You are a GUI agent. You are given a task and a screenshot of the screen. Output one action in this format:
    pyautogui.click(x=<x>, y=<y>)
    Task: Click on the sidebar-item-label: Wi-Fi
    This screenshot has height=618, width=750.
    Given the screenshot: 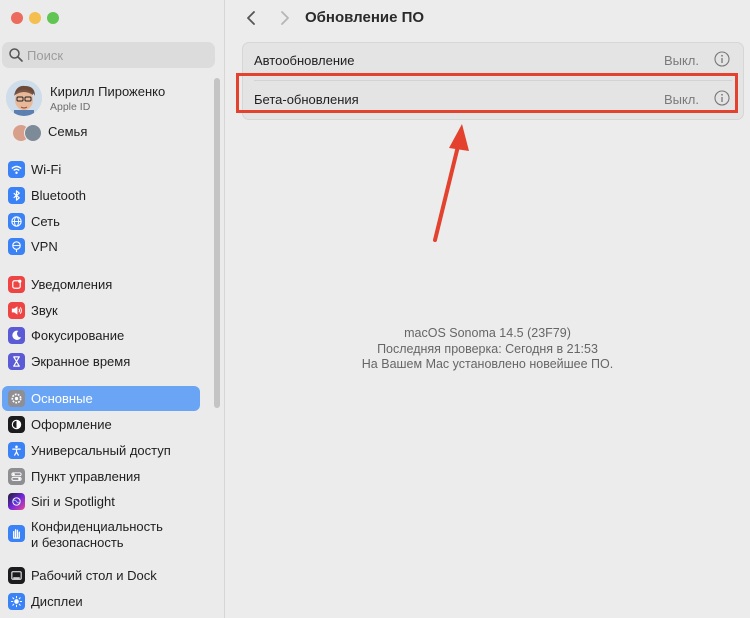 What is the action you would take?
    pyautogui.click(x=46, y=169)
    